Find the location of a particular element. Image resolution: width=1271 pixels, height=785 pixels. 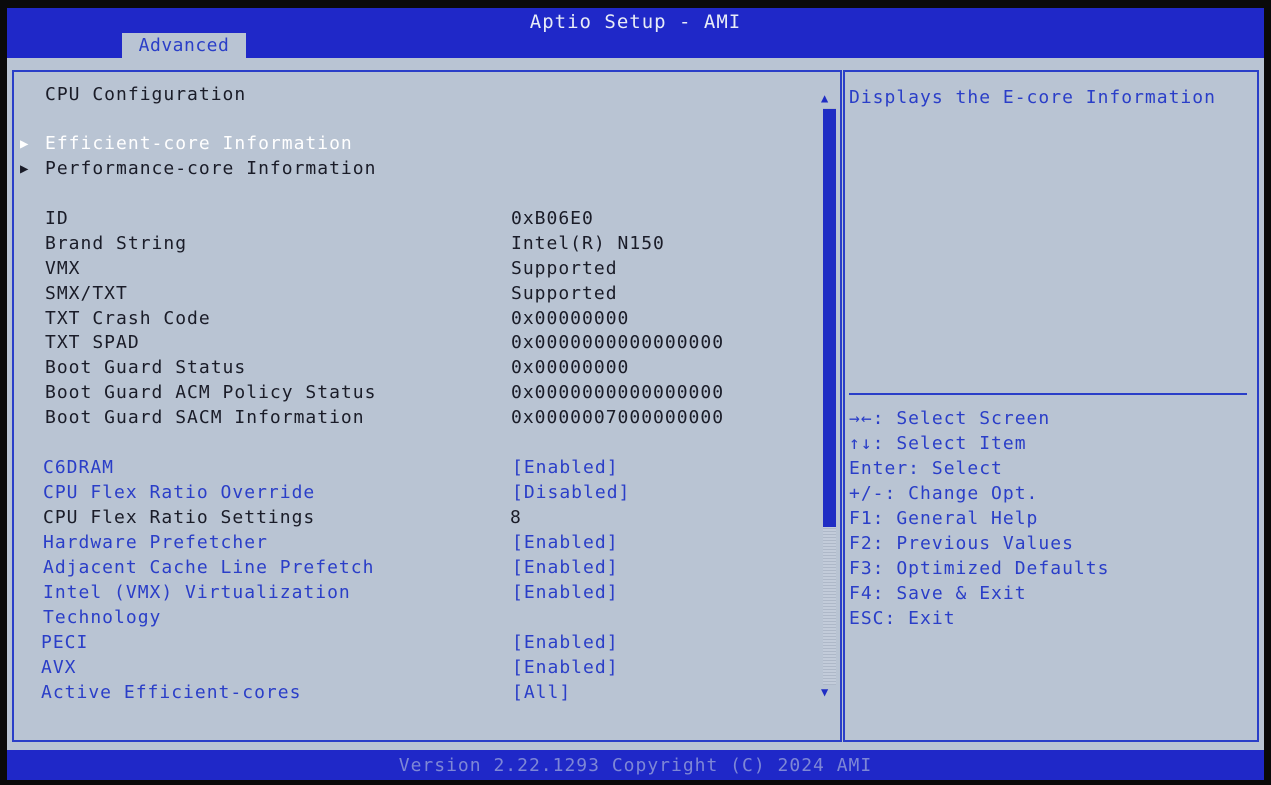

option-value: 8 is located at coordinates (516, 517).